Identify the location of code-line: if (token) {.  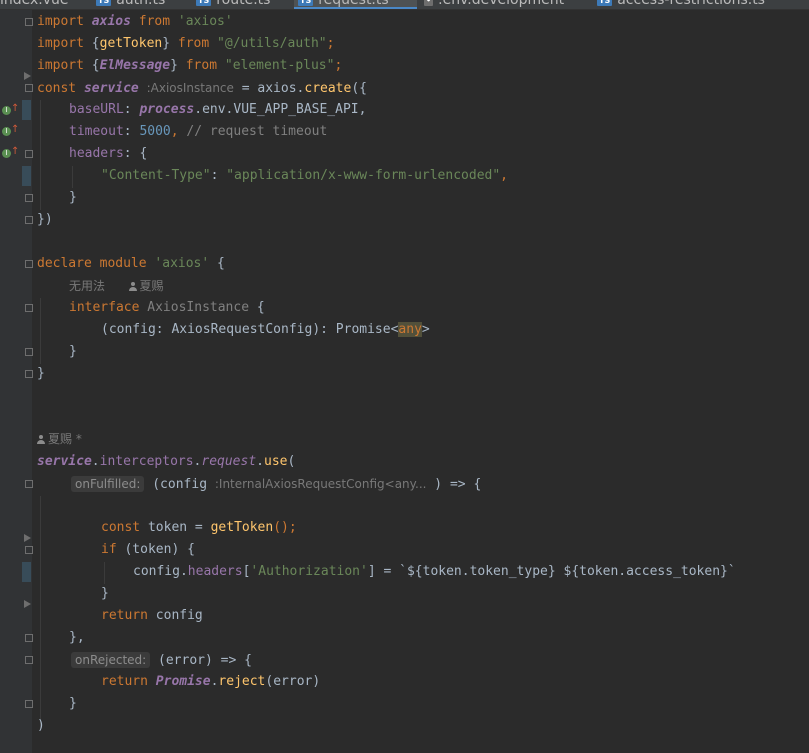
(148, 550).